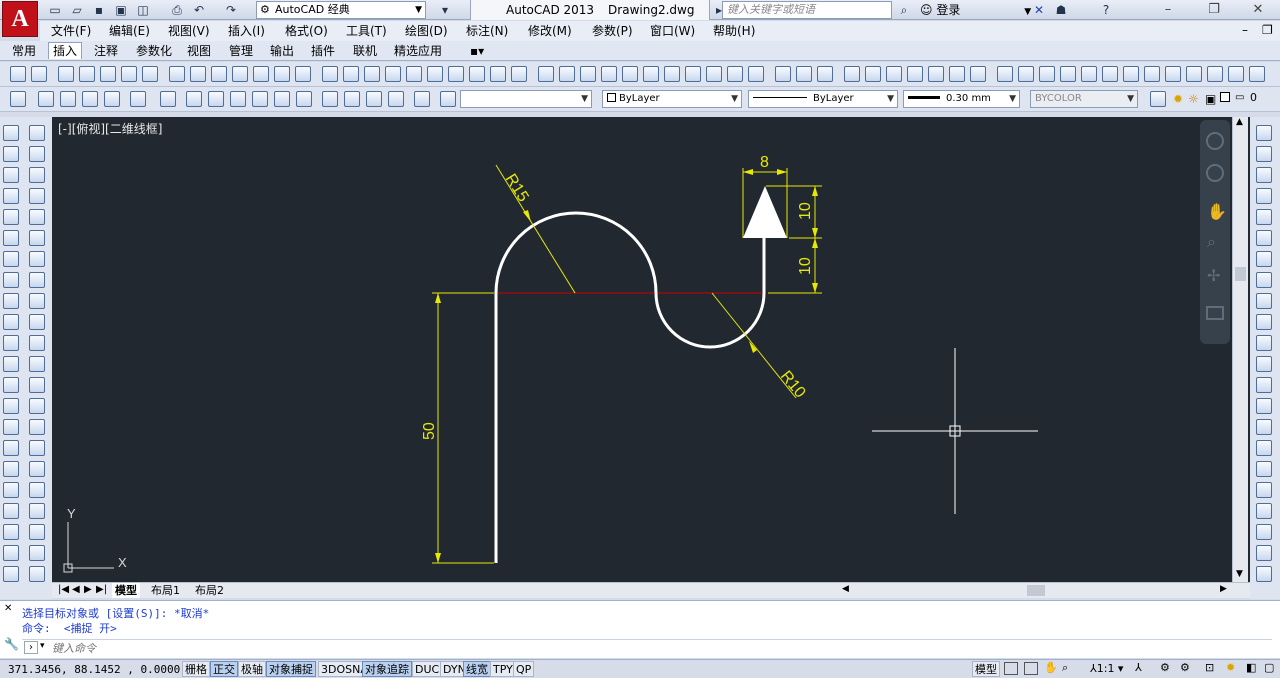 The image size is (1280, 678). I want to click on status-toggle: TPY, so click(503, 669).